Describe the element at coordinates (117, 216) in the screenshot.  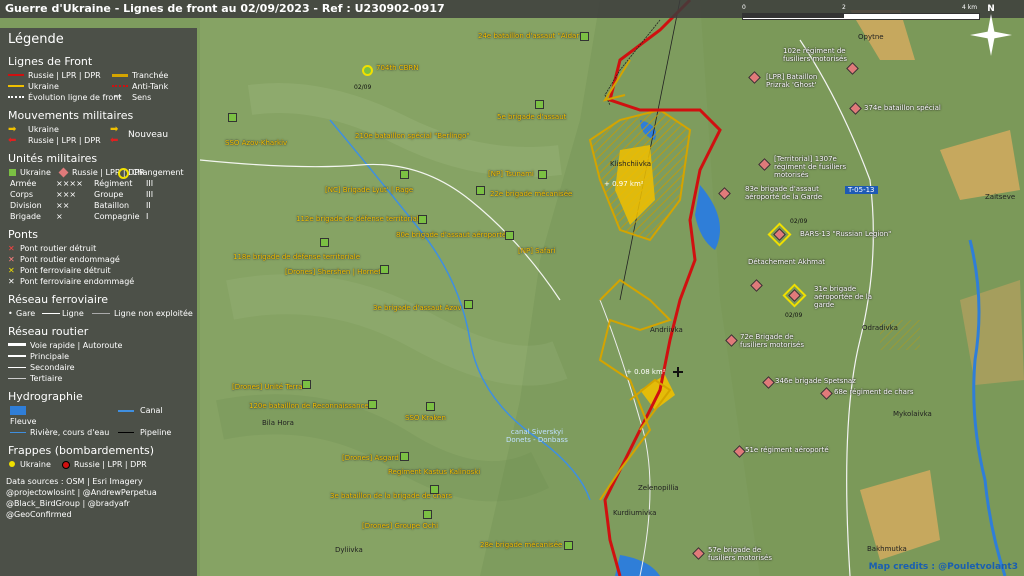
I see `size-label: Compagnie` at that location.